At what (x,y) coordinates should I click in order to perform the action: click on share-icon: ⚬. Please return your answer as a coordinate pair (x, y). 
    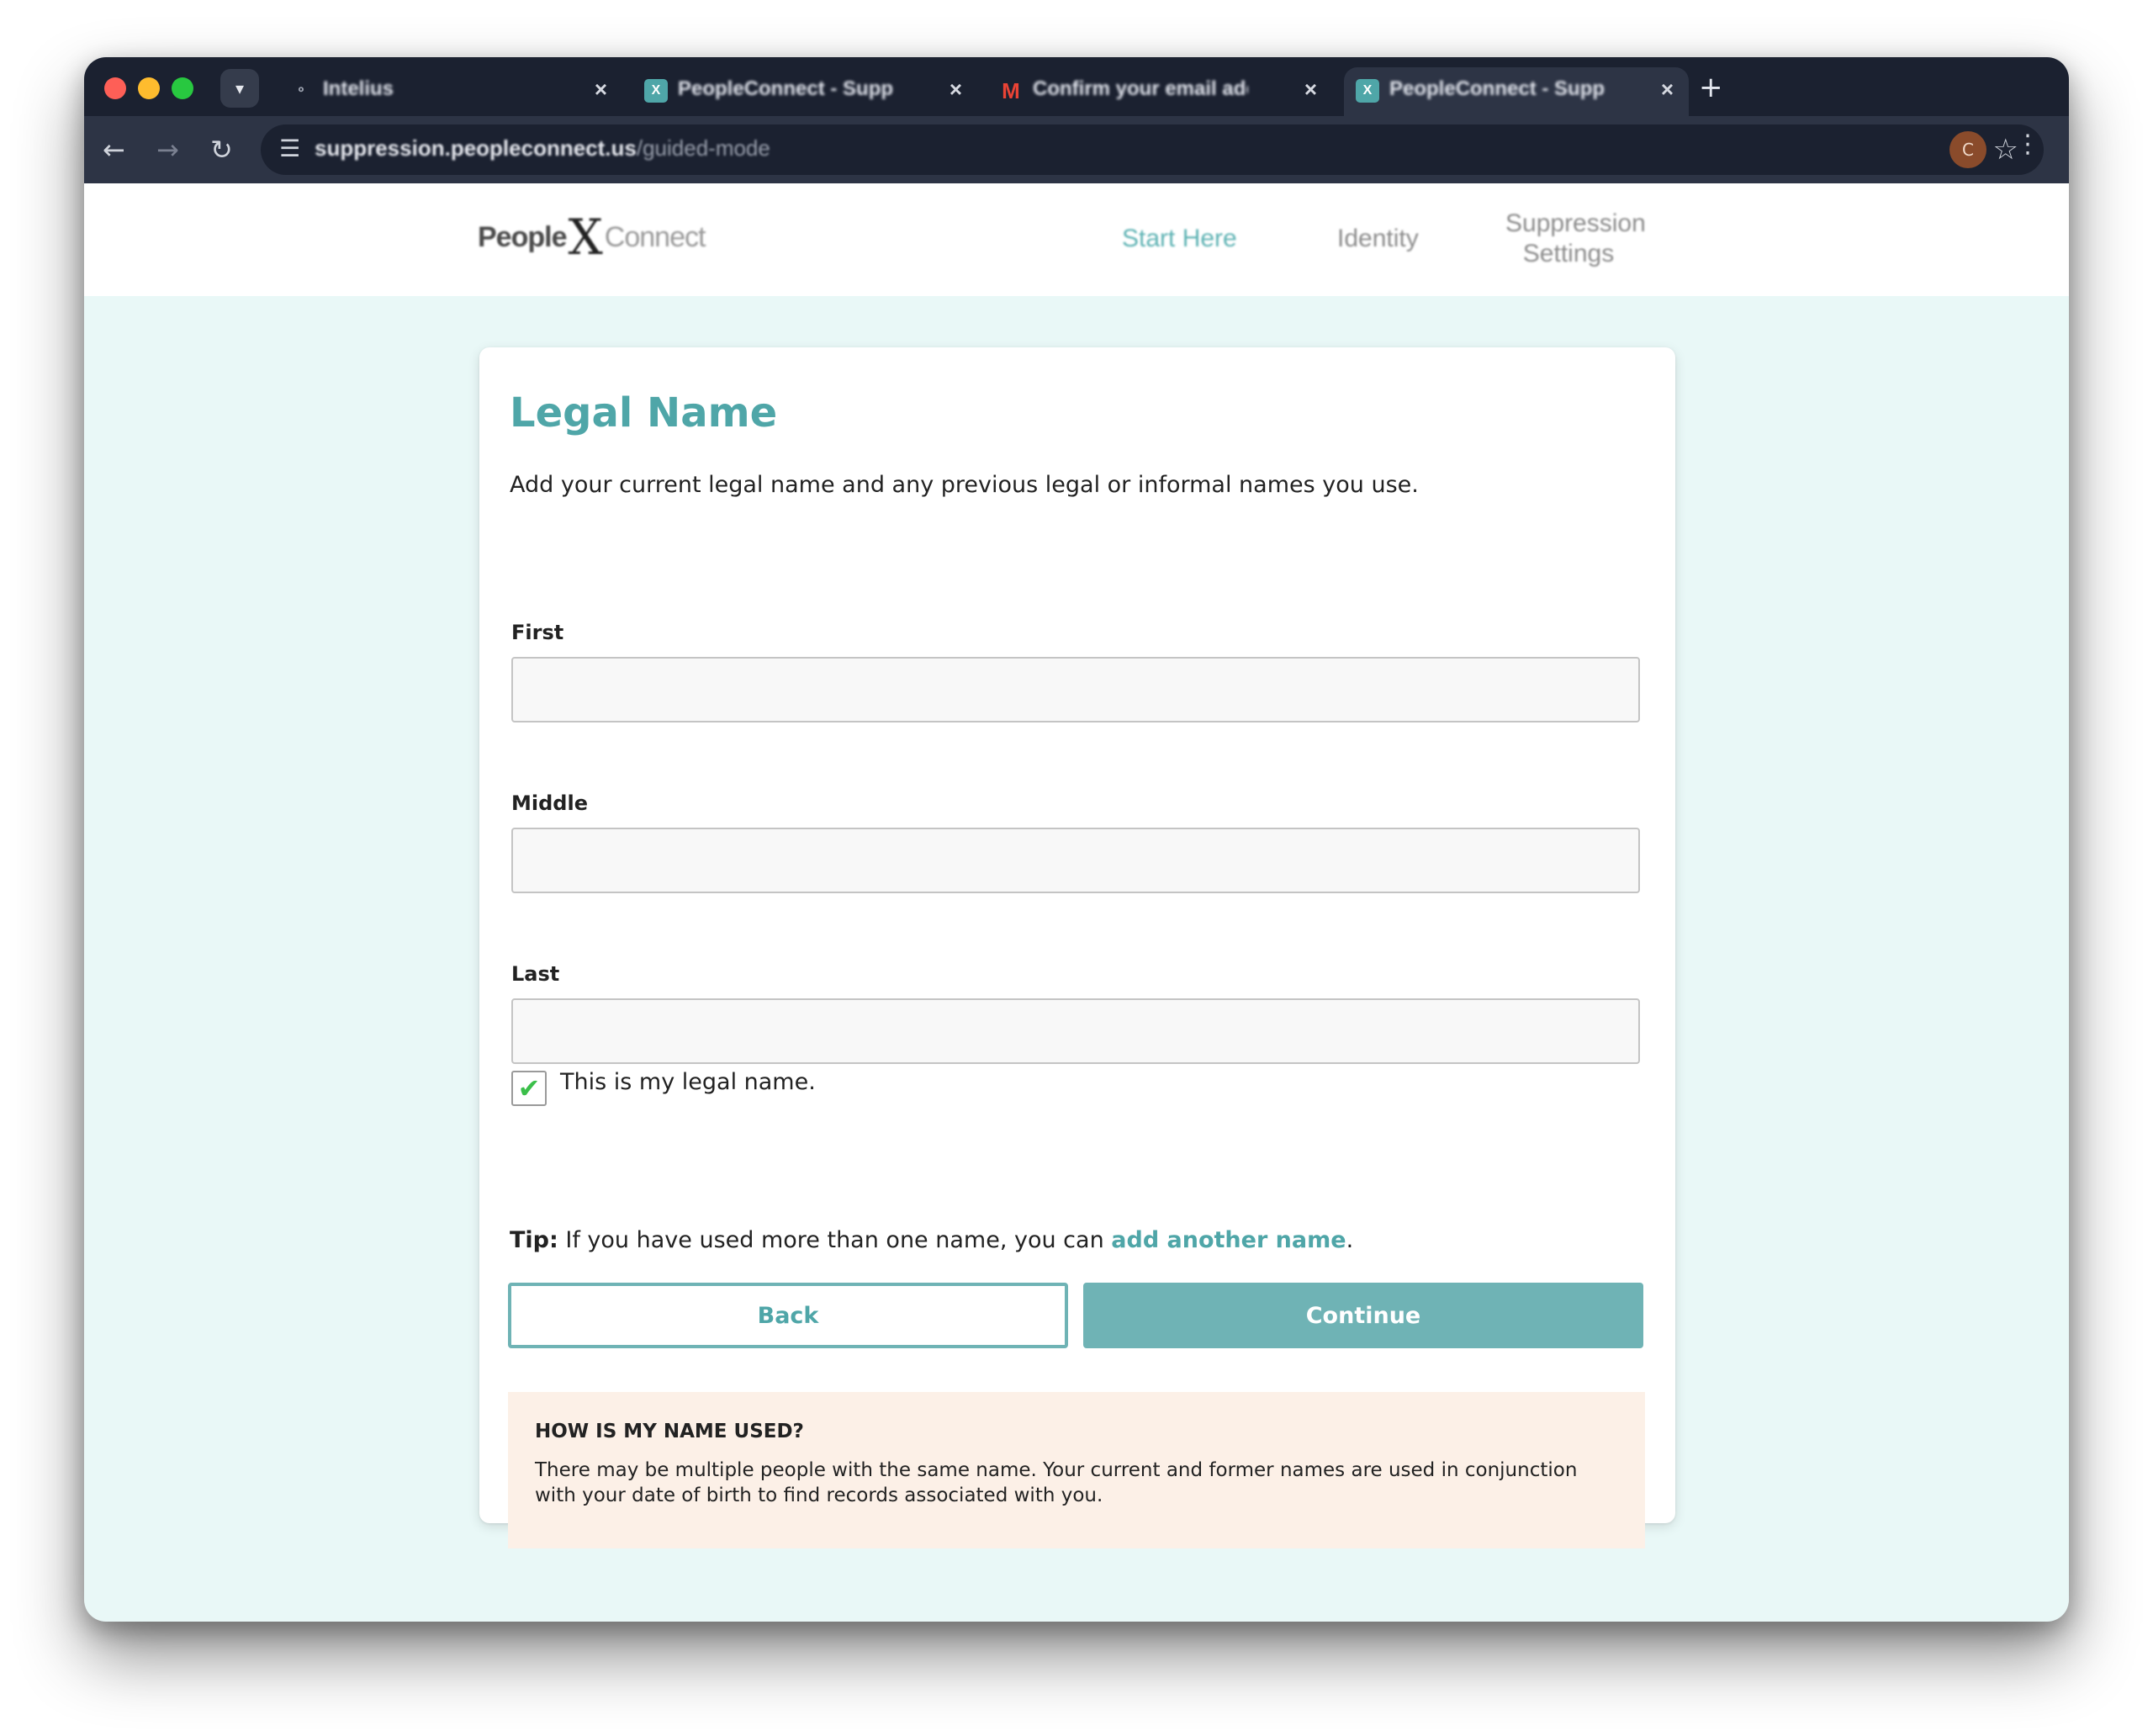
    Looking at the image, I should click on (301, 90).